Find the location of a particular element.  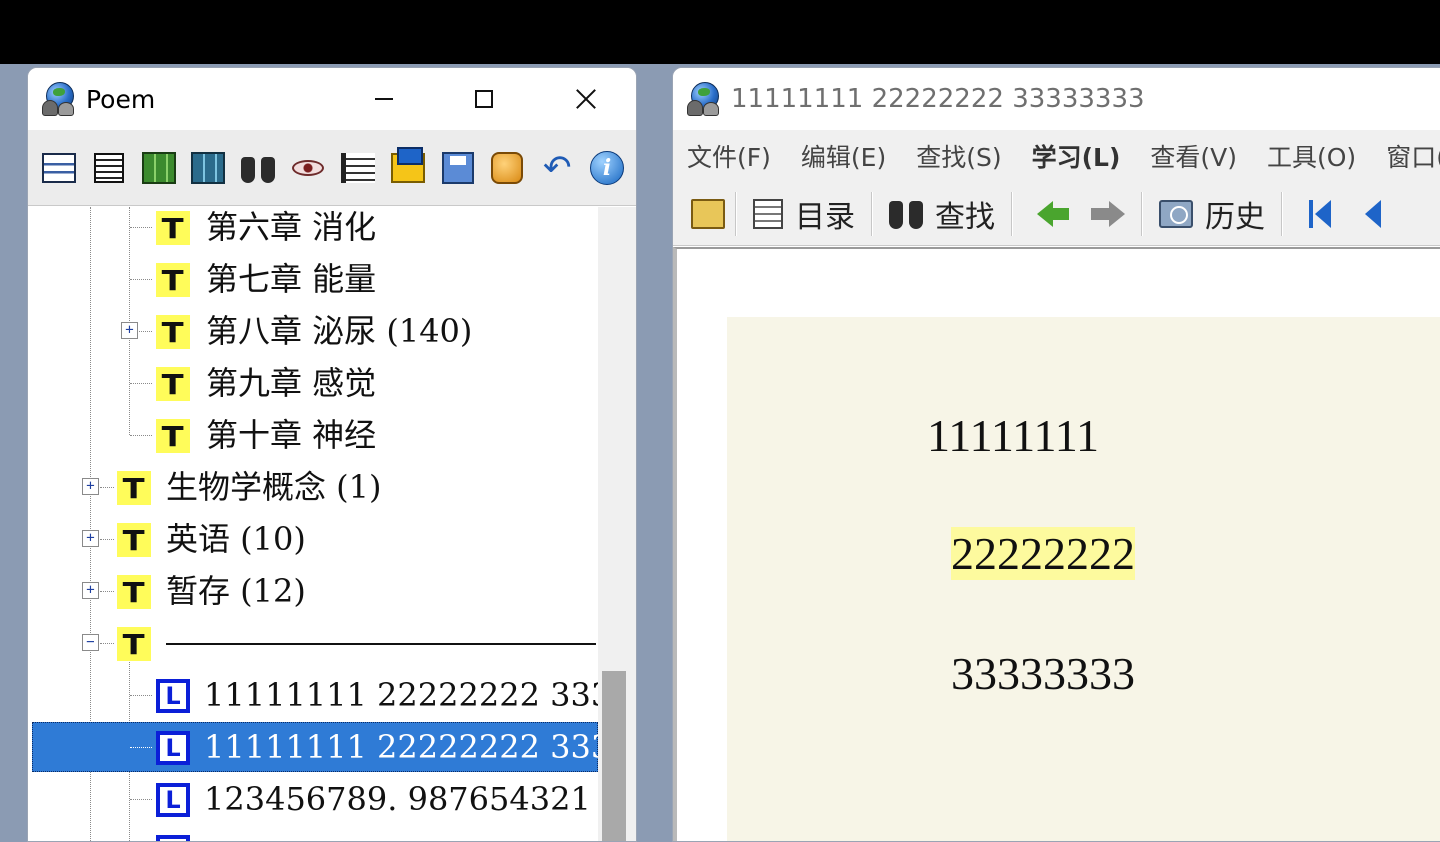

menu-bar: 文件(F) 编辑(E) 查找(S) 学习(L) 查看(V) 工具(O) 窗口( is located at coordinates (1056, 156).